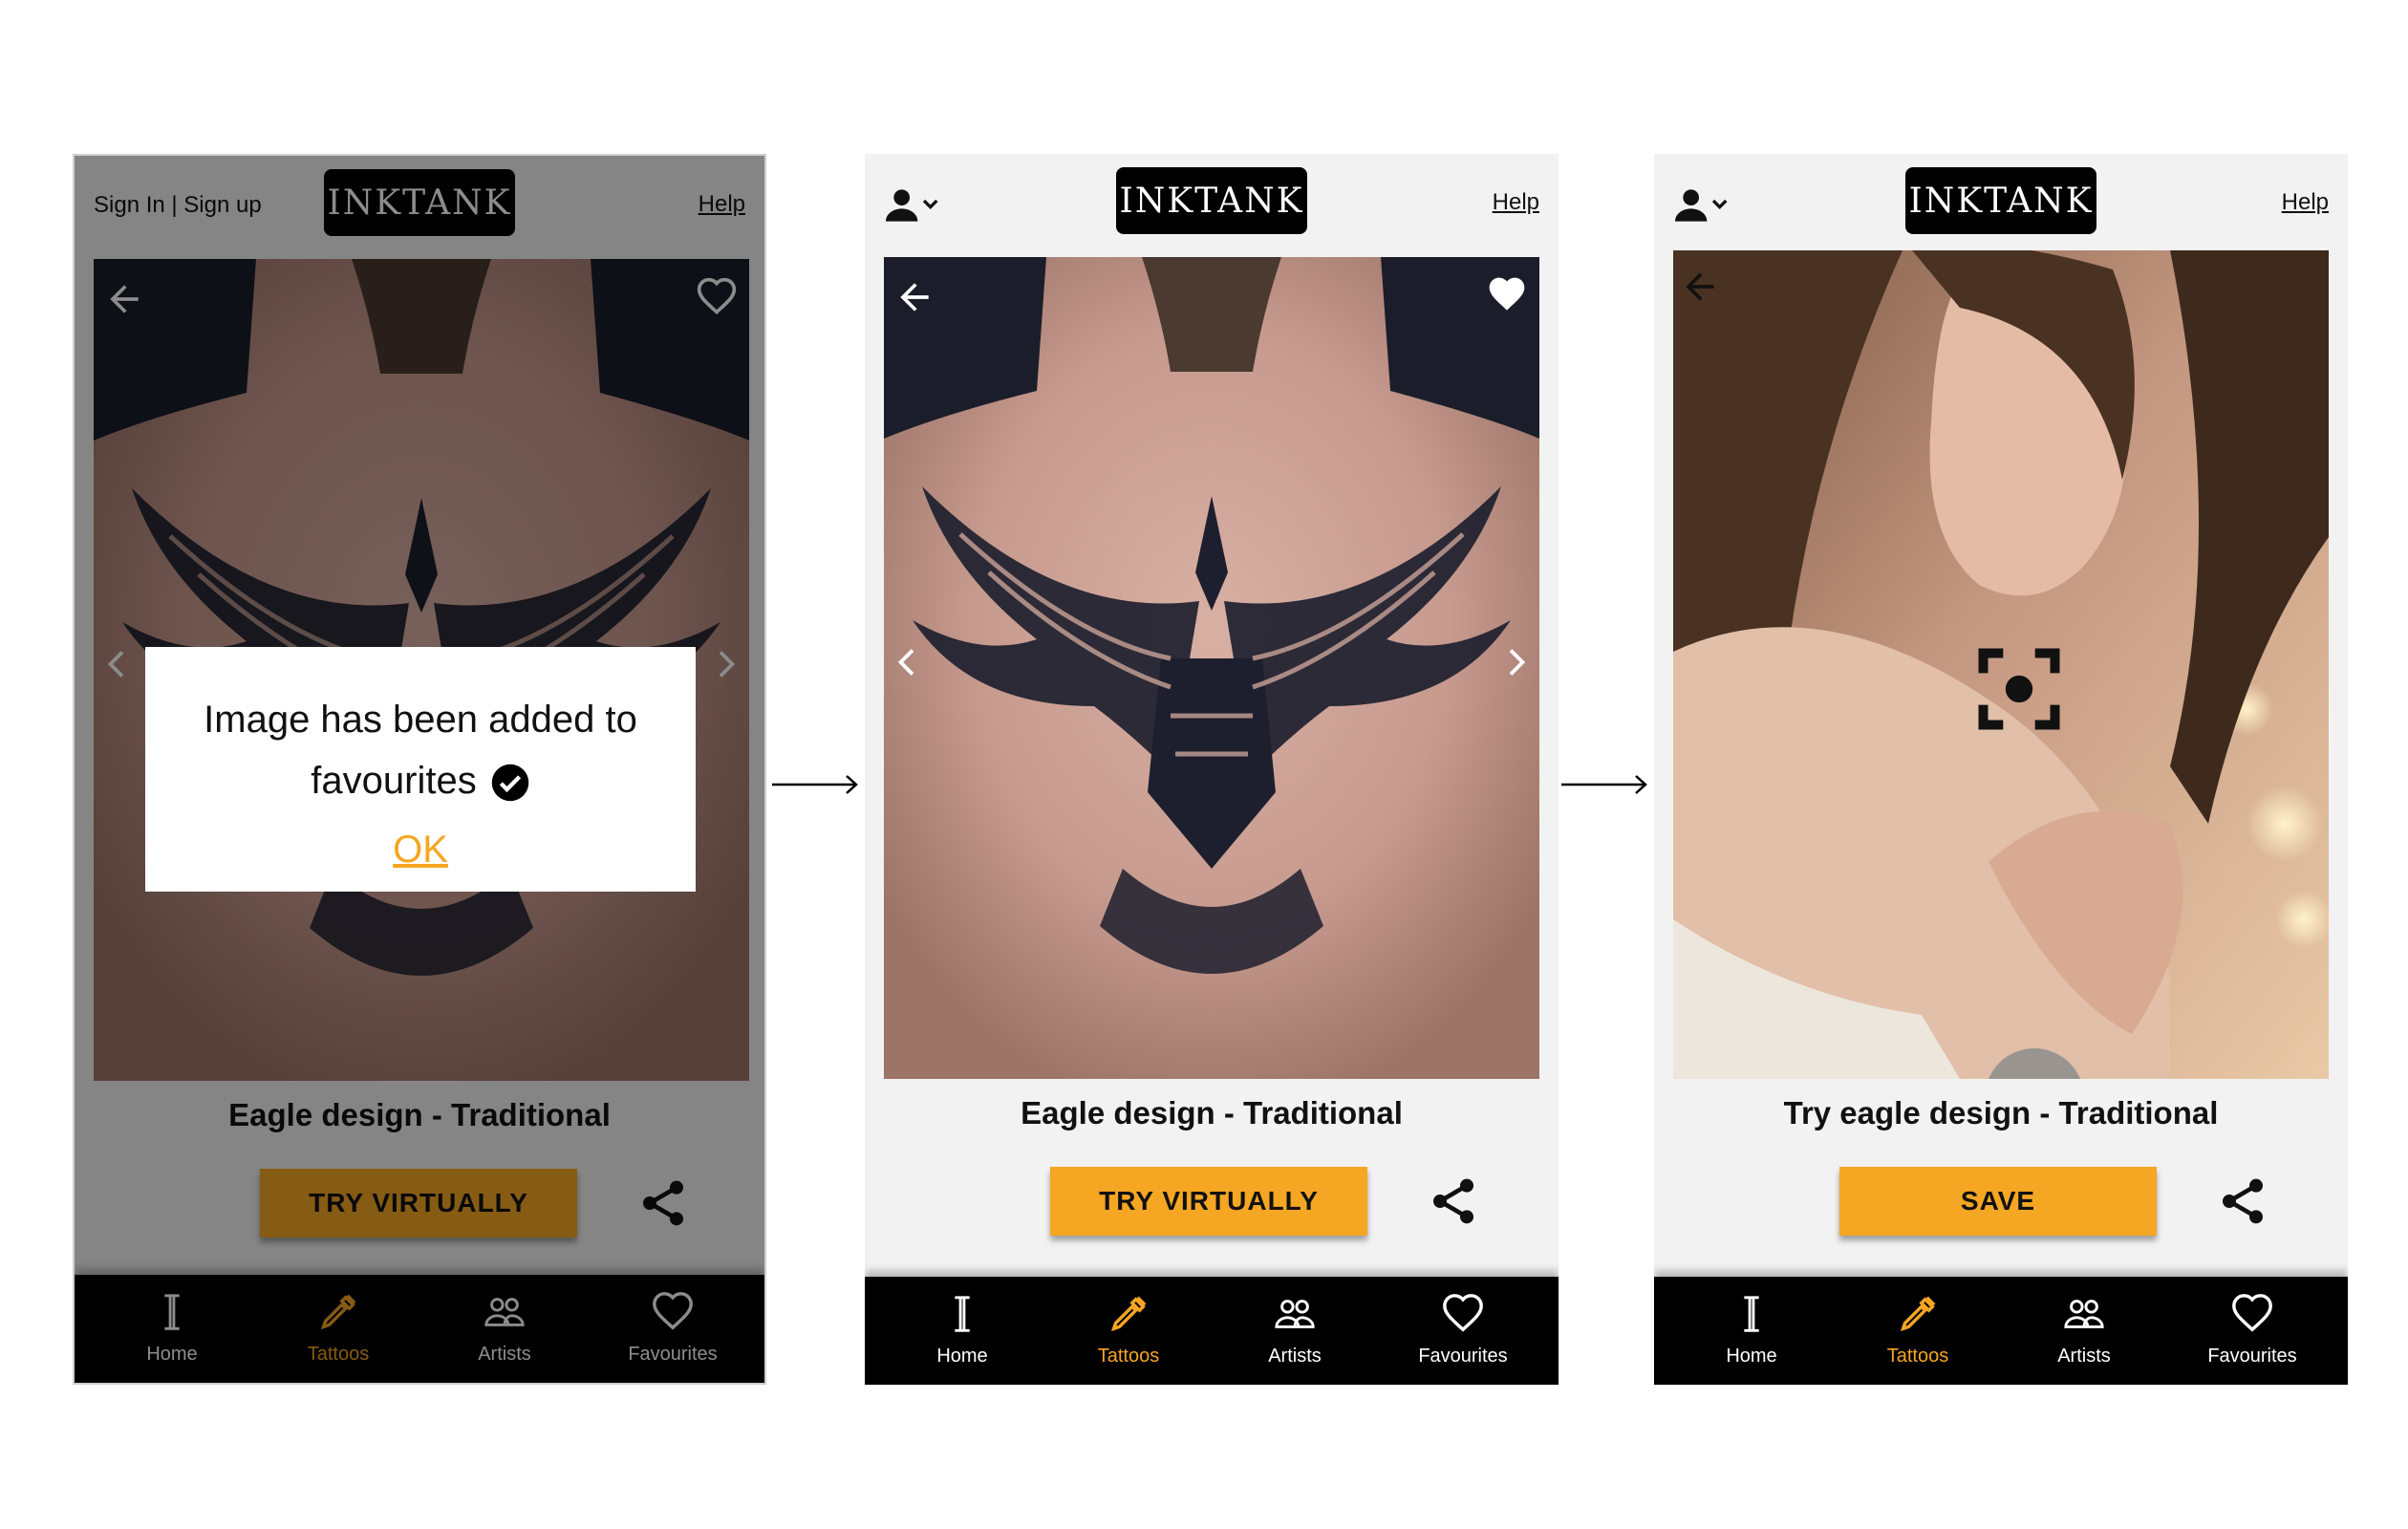  I want to click on design-title: Try eagle design - Traditional, so click(2001, 1113).